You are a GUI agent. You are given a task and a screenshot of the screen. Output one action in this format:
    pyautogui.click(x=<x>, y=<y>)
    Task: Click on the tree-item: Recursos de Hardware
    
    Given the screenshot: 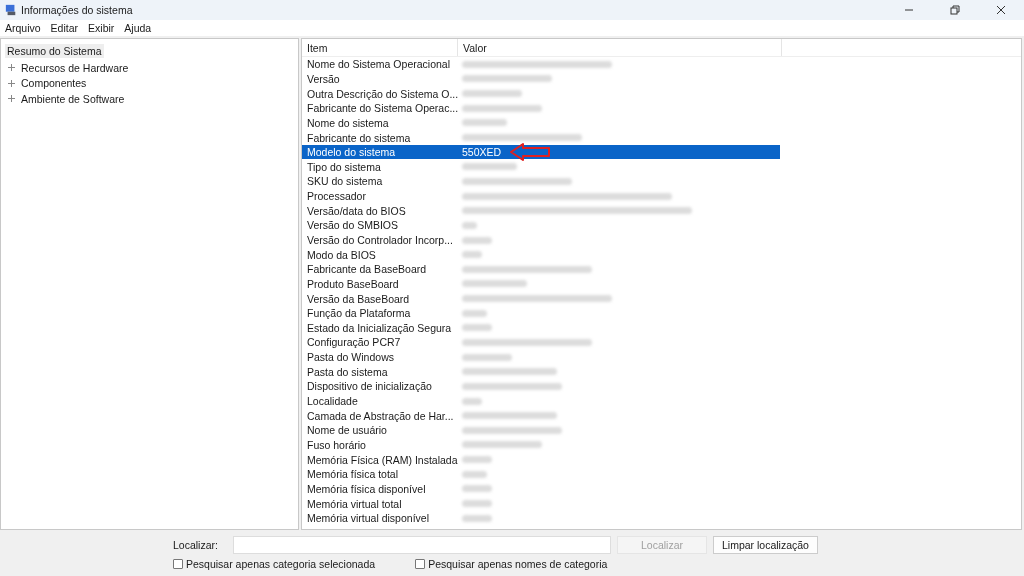 What is the action you would take?
    pyautogui.click(x=75, y=67)
    